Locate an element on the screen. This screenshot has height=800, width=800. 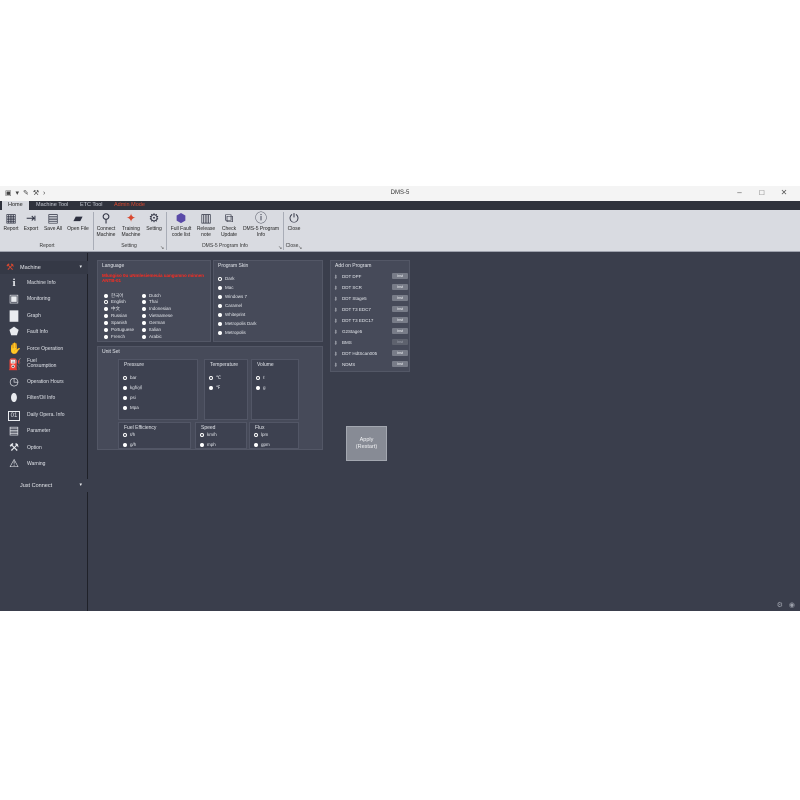
settings-circle-icon: ⚙ is located at coordinates (780, 605).